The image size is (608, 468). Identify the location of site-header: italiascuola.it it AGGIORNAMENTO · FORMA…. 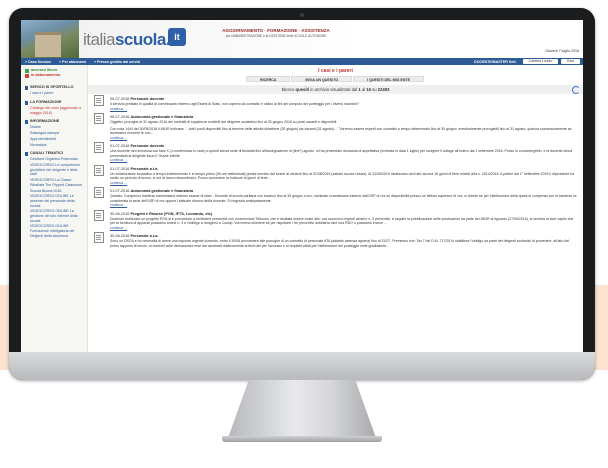
(302, 39).